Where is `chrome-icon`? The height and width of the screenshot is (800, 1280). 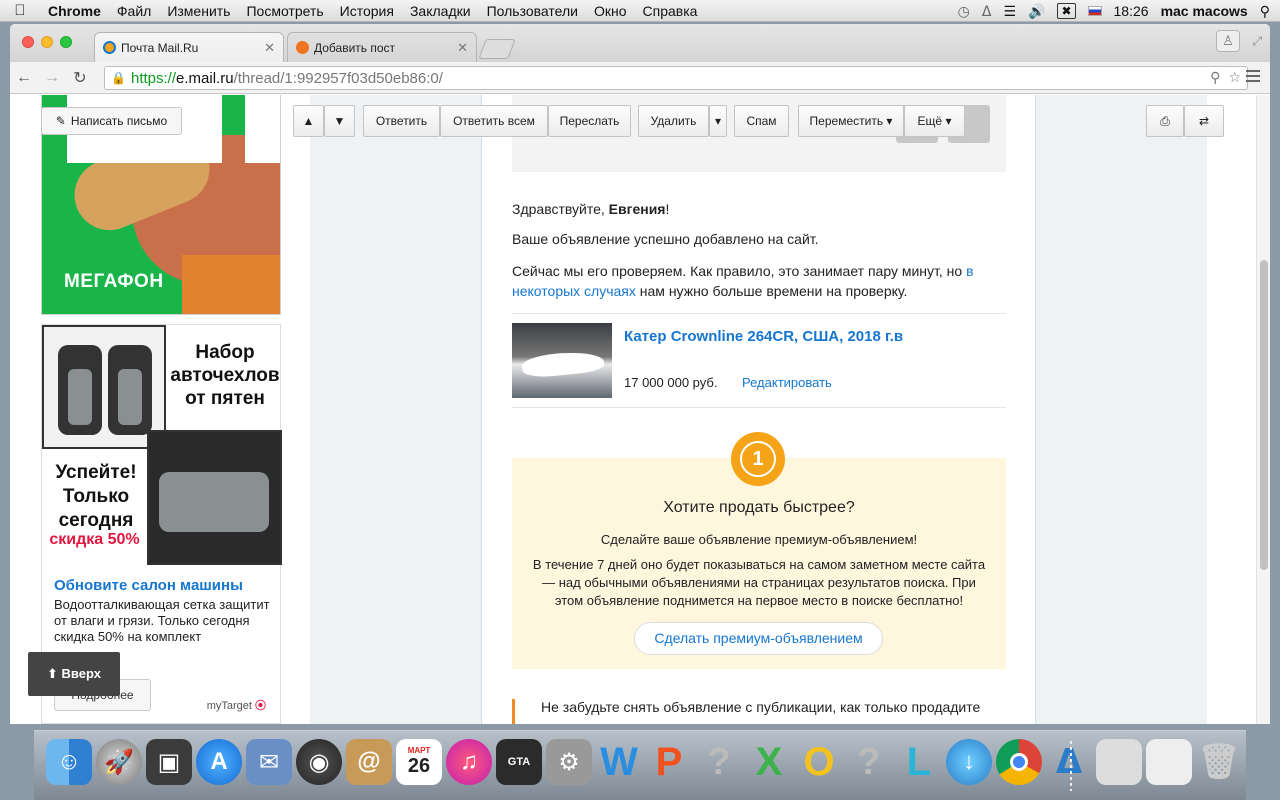 chrome-icon is located at coordinates (1019, 762).